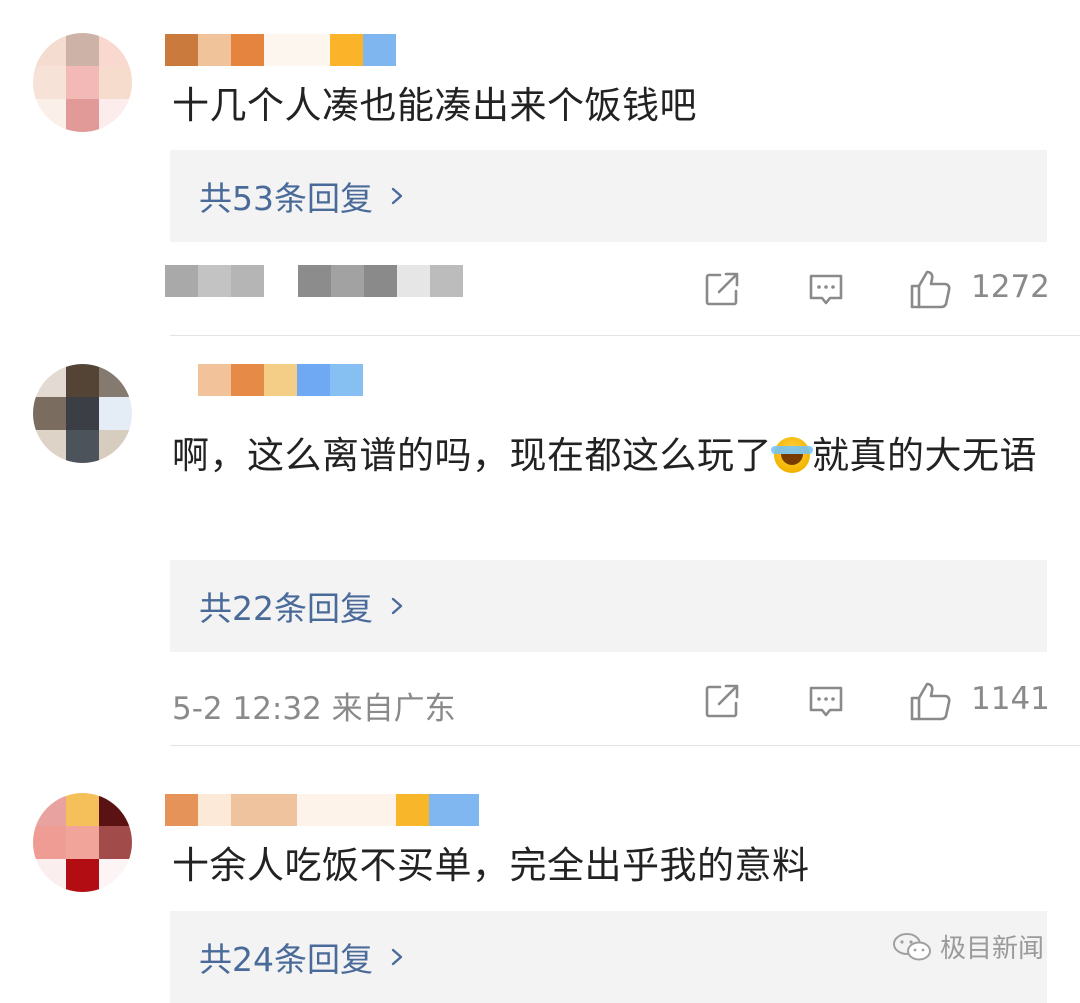  I want to click on like-count: 1272, so click(1010, 287).